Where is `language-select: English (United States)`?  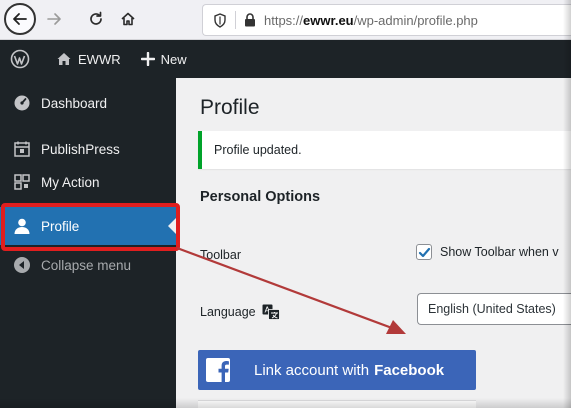 language-select: English (United States) is located at coordinates (494, 309).